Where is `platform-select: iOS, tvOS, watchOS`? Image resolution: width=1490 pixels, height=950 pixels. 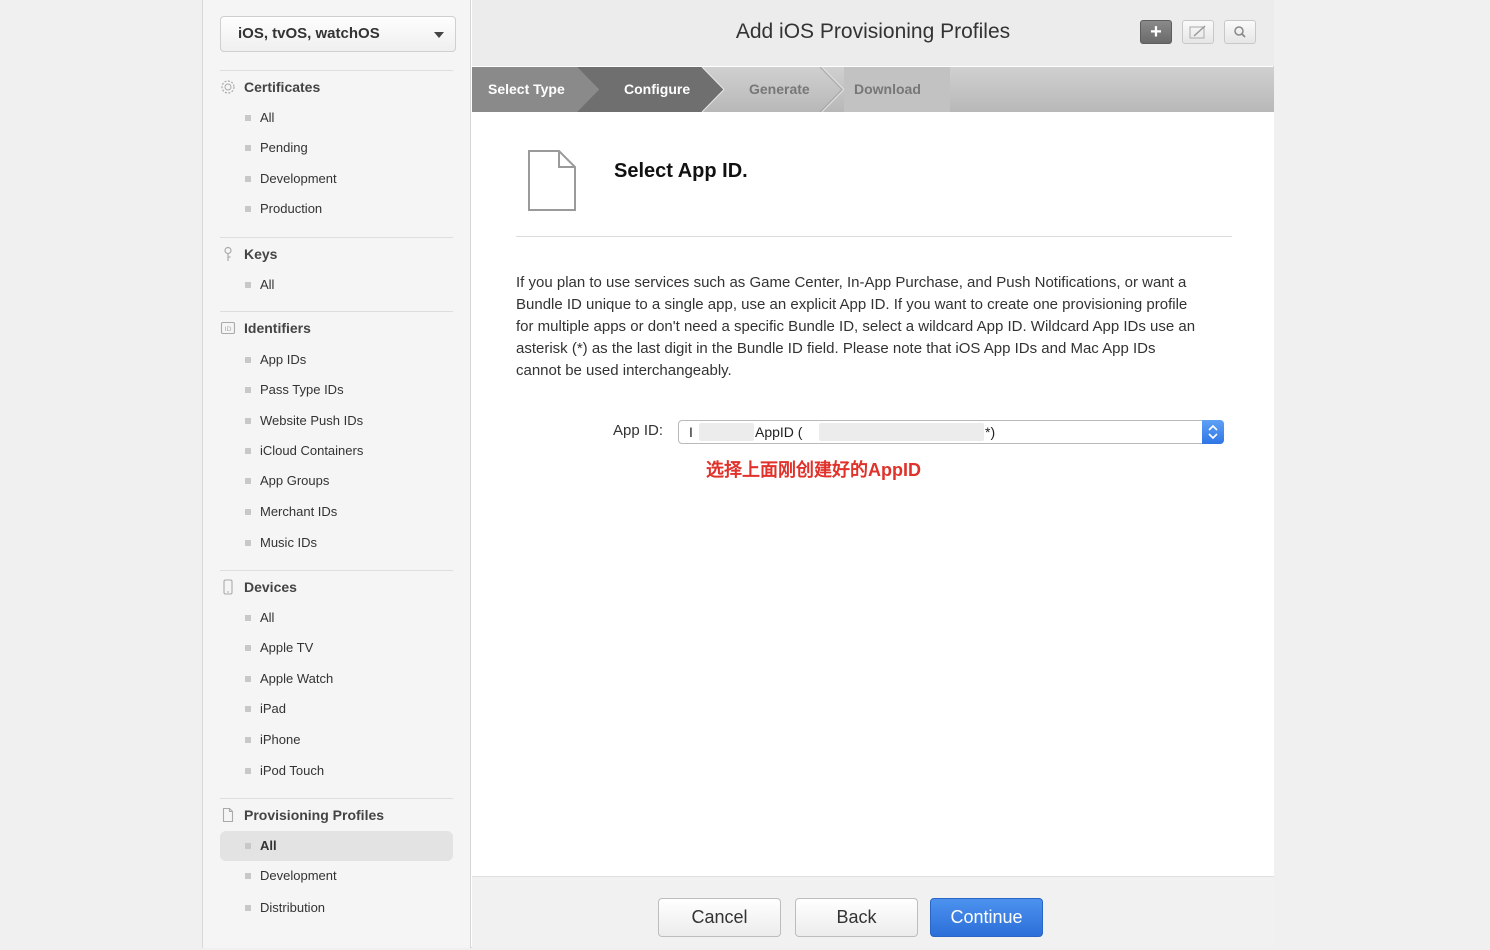
platform-select: iOS, tvOS, watchOS is located at coordinates (338, 34).